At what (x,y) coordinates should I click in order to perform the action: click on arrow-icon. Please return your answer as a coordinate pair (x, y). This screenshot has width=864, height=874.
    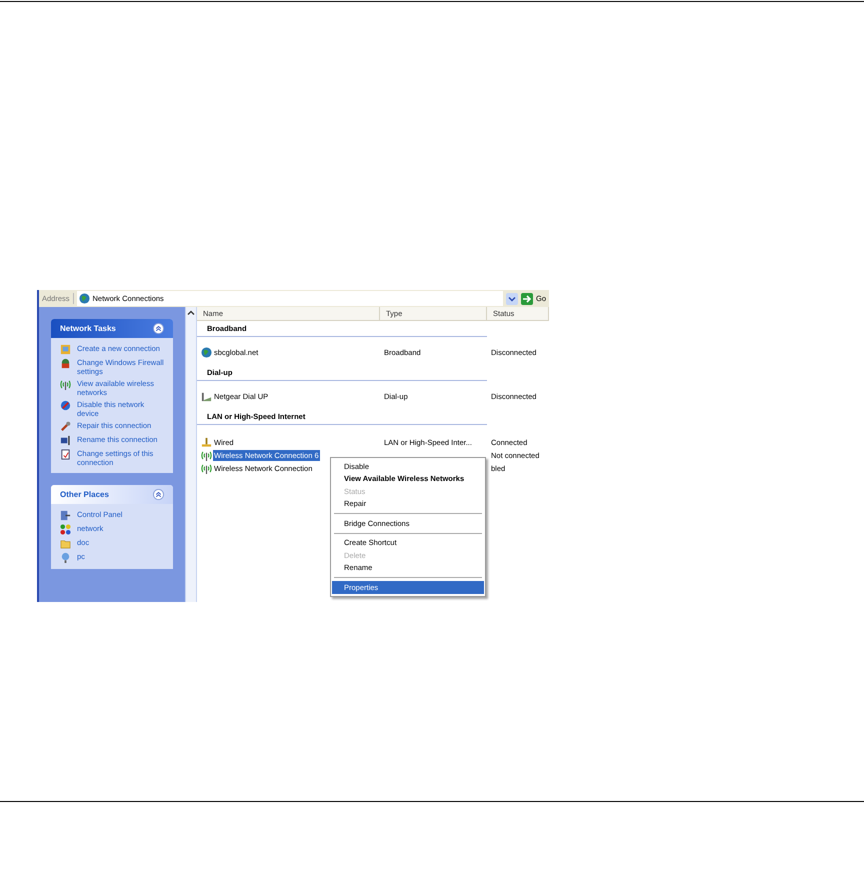
    Looking at the image, I should click on (526, 298).